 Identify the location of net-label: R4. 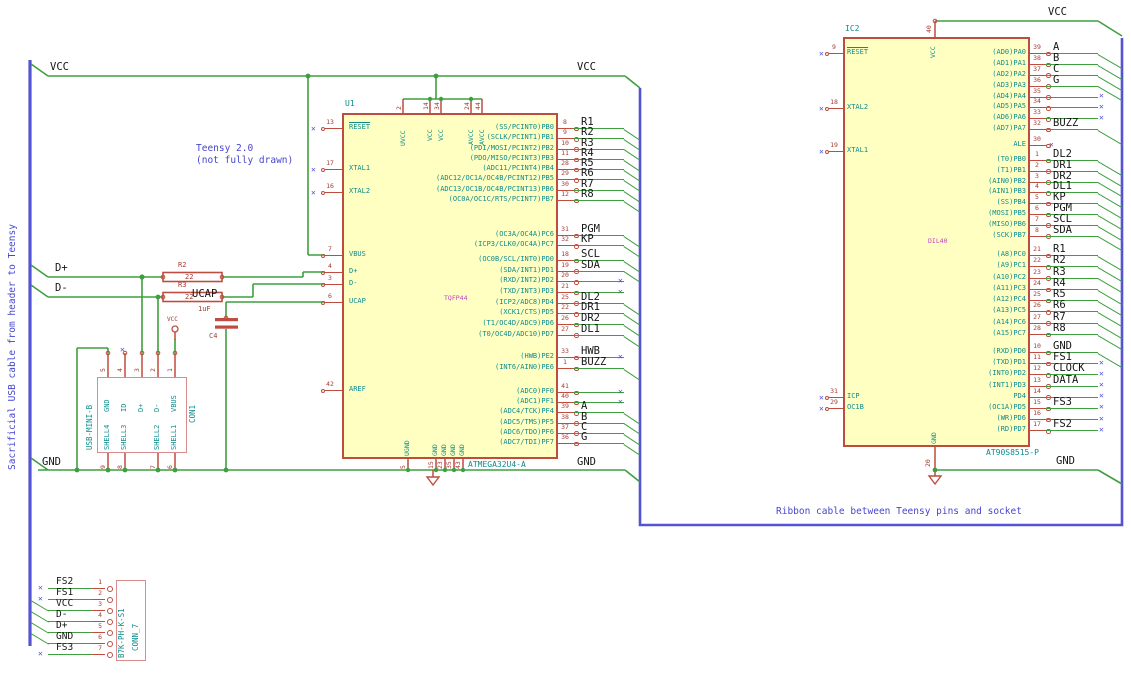
(1059, 283).